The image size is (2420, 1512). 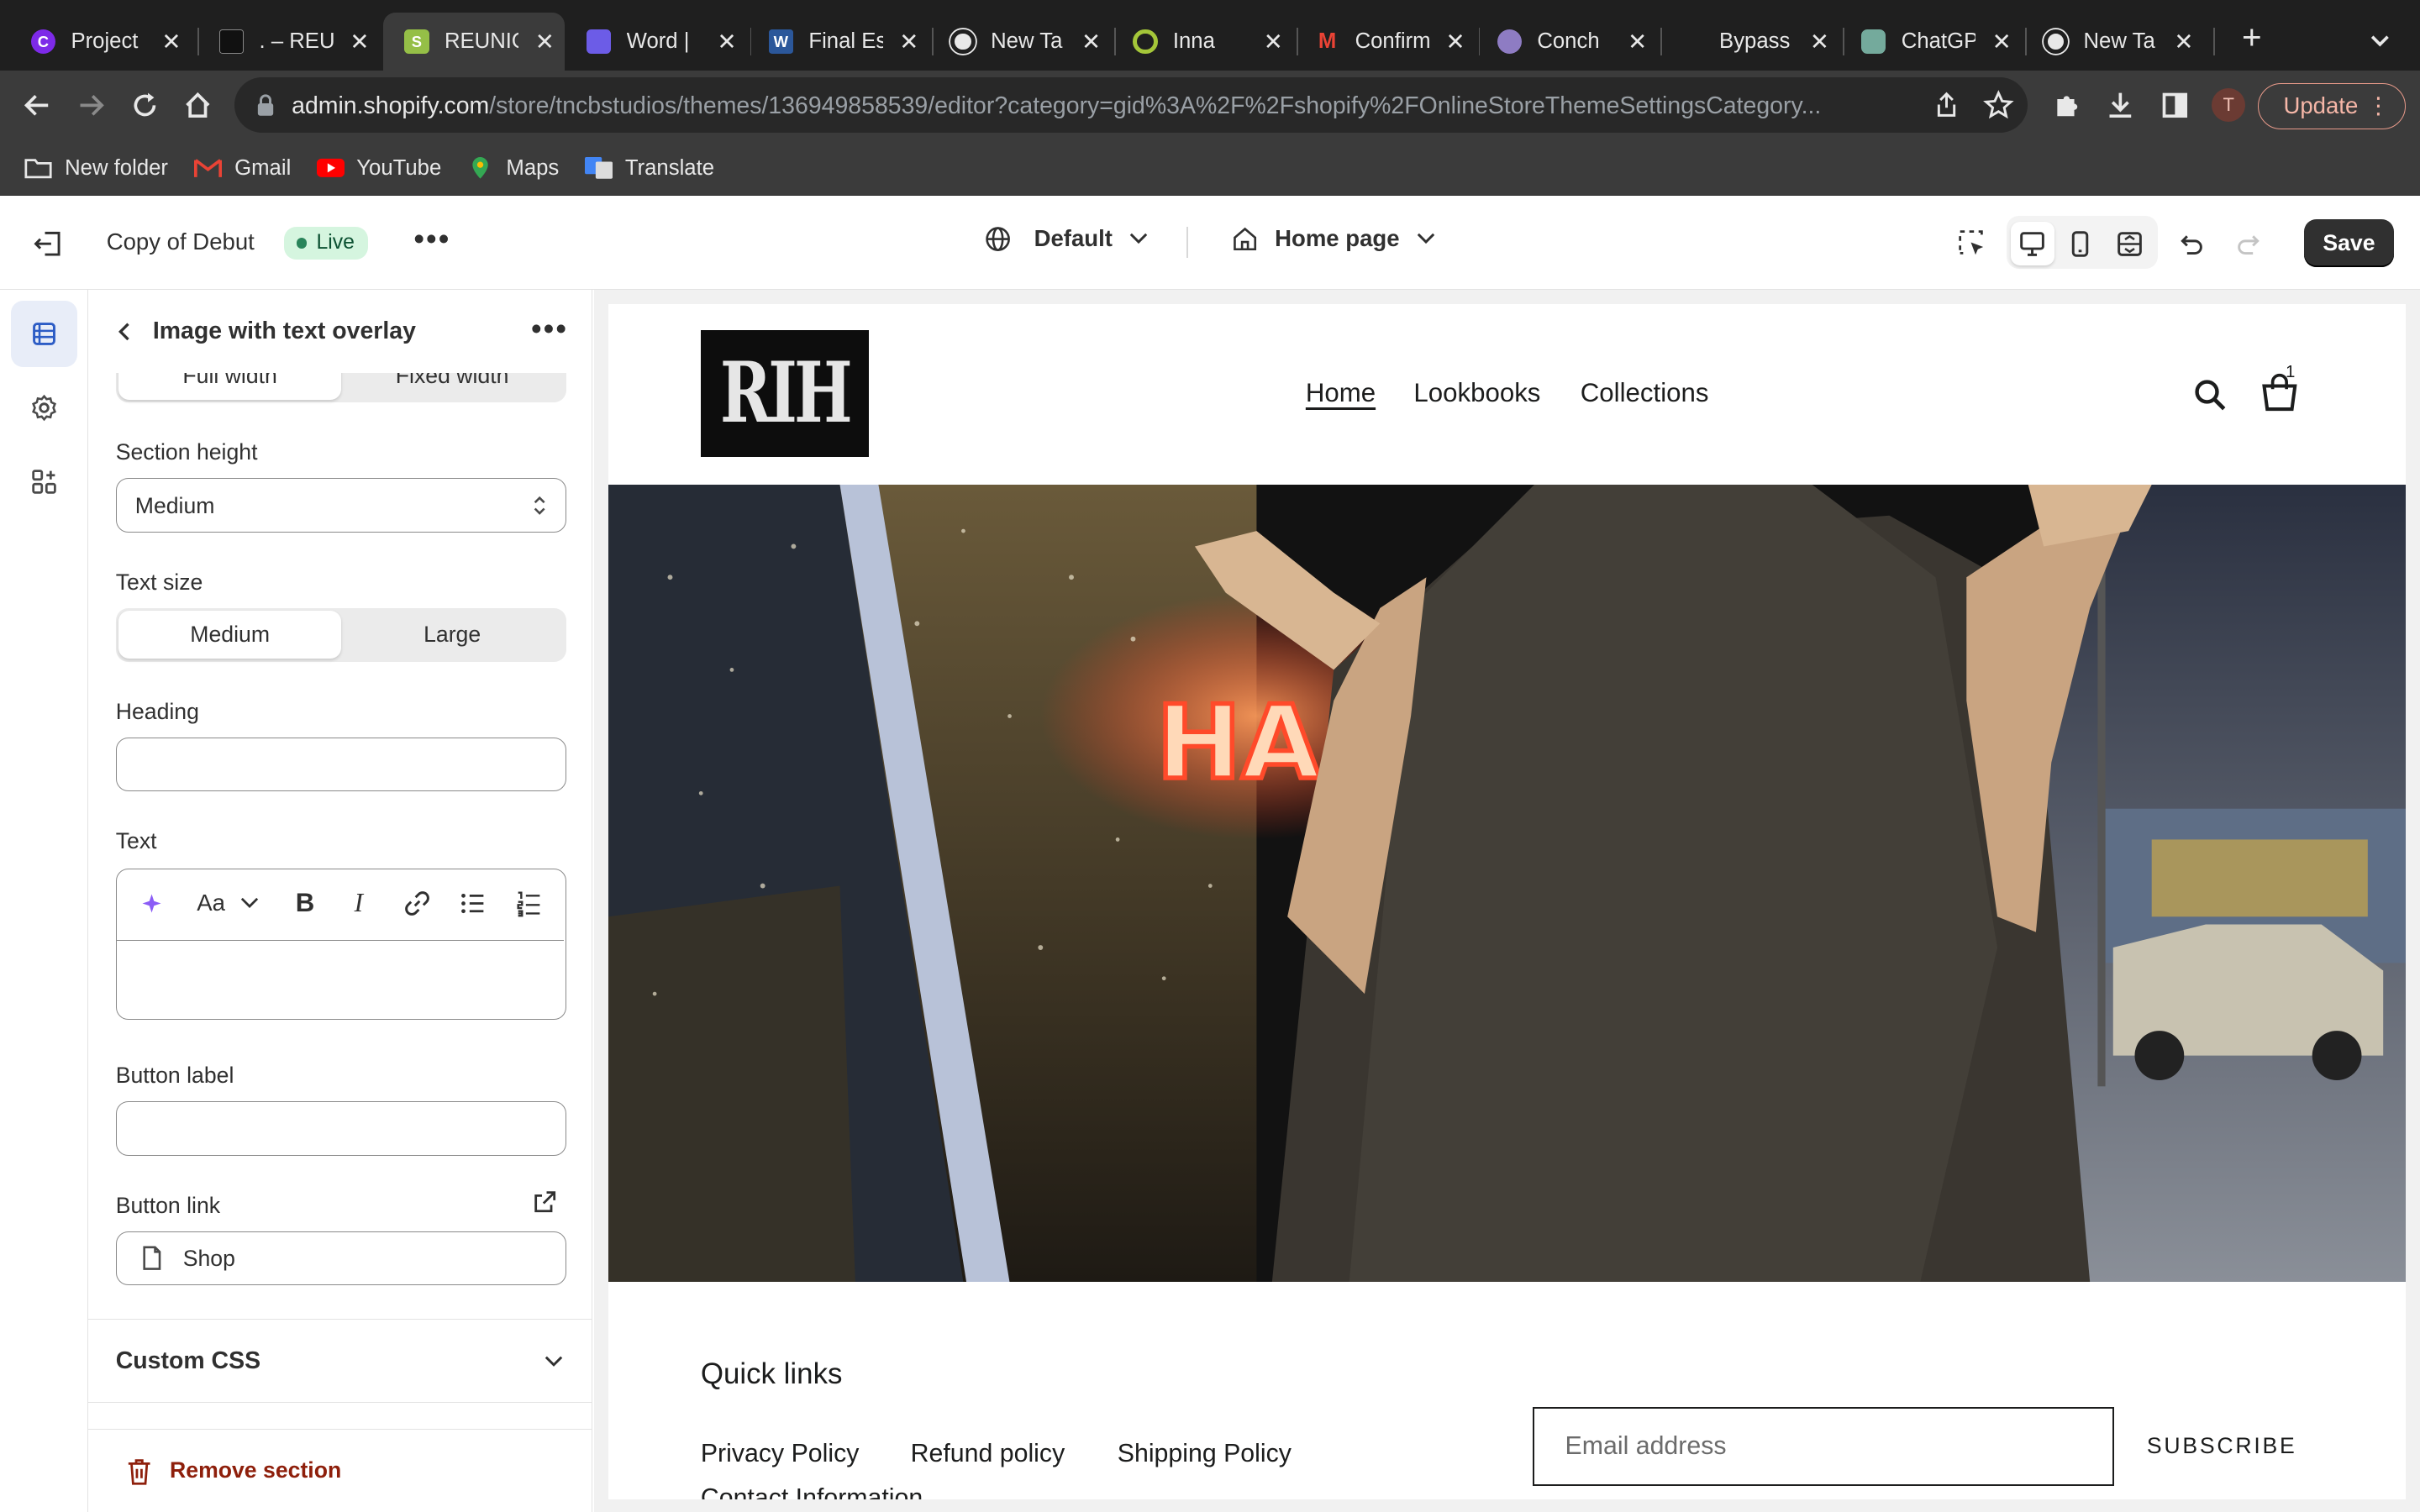 I want to click on tab-search-chevron-icon, so click(x=2381, y=39).